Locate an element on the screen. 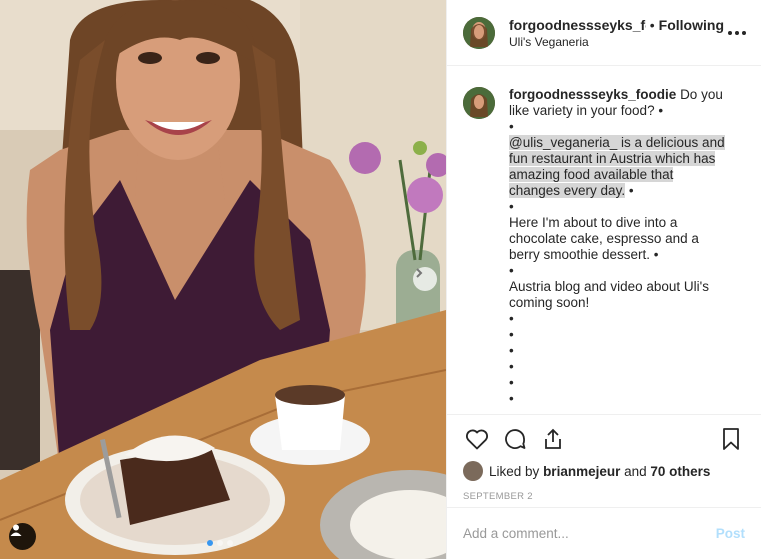 Image resolution: width=761 pixels, height=559 pixels. share-button is located at coordinates (553, 439).